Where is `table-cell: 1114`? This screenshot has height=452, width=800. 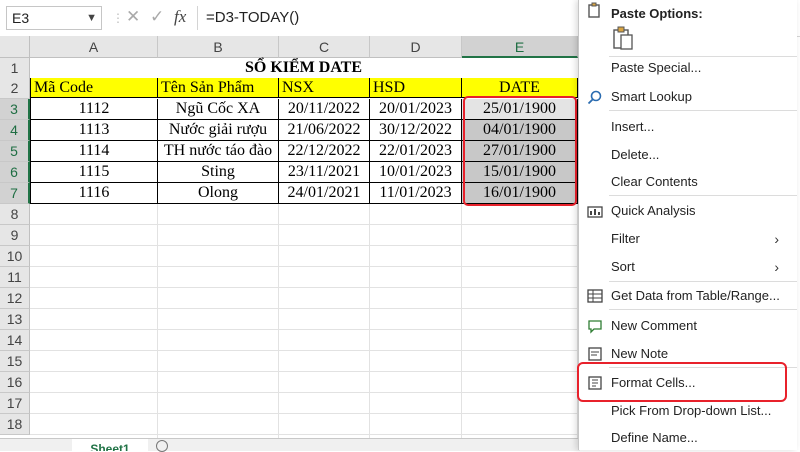
table-cell: 1114 is located at coordinates (94, 151).